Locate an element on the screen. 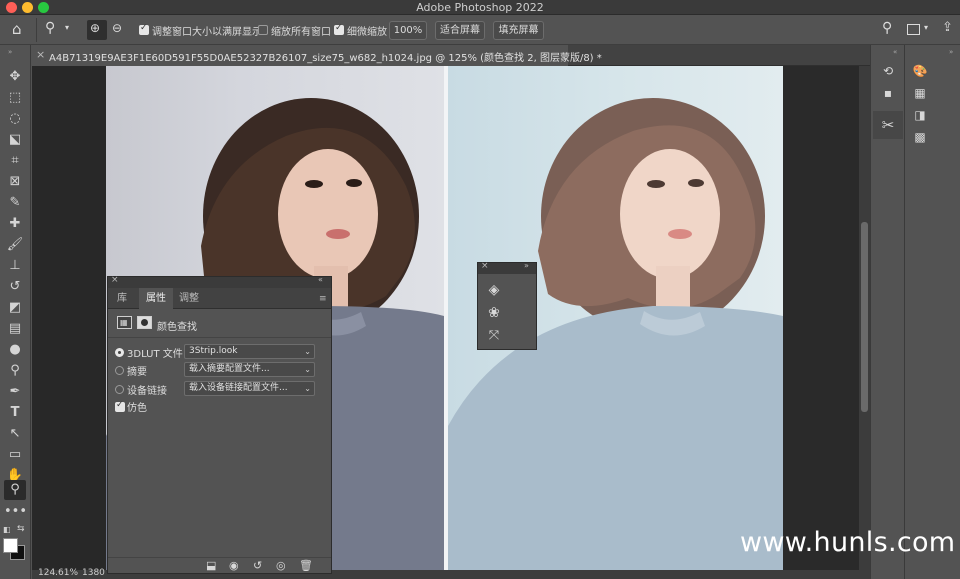  zoom-in-icon: ⊕ is located at coordinates (95, 28).